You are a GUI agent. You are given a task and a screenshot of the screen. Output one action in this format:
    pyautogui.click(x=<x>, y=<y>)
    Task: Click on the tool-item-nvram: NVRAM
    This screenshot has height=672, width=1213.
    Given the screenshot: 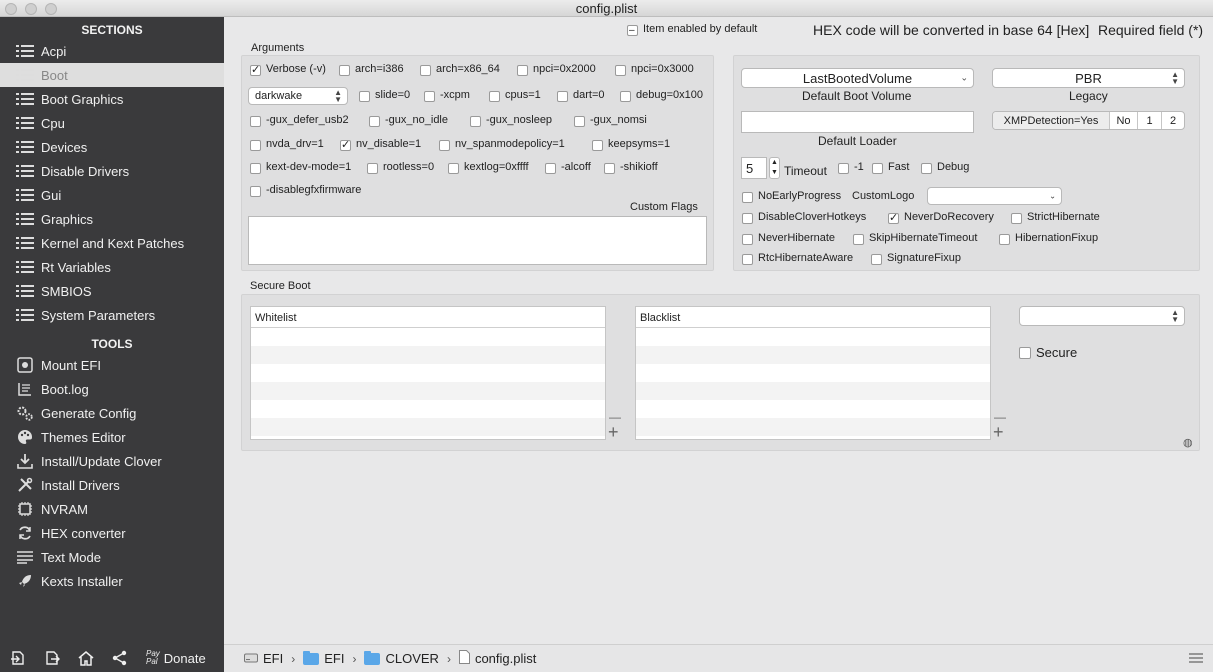 What is the action you would take?
    pyautogui.click(x=112, y=509)
    